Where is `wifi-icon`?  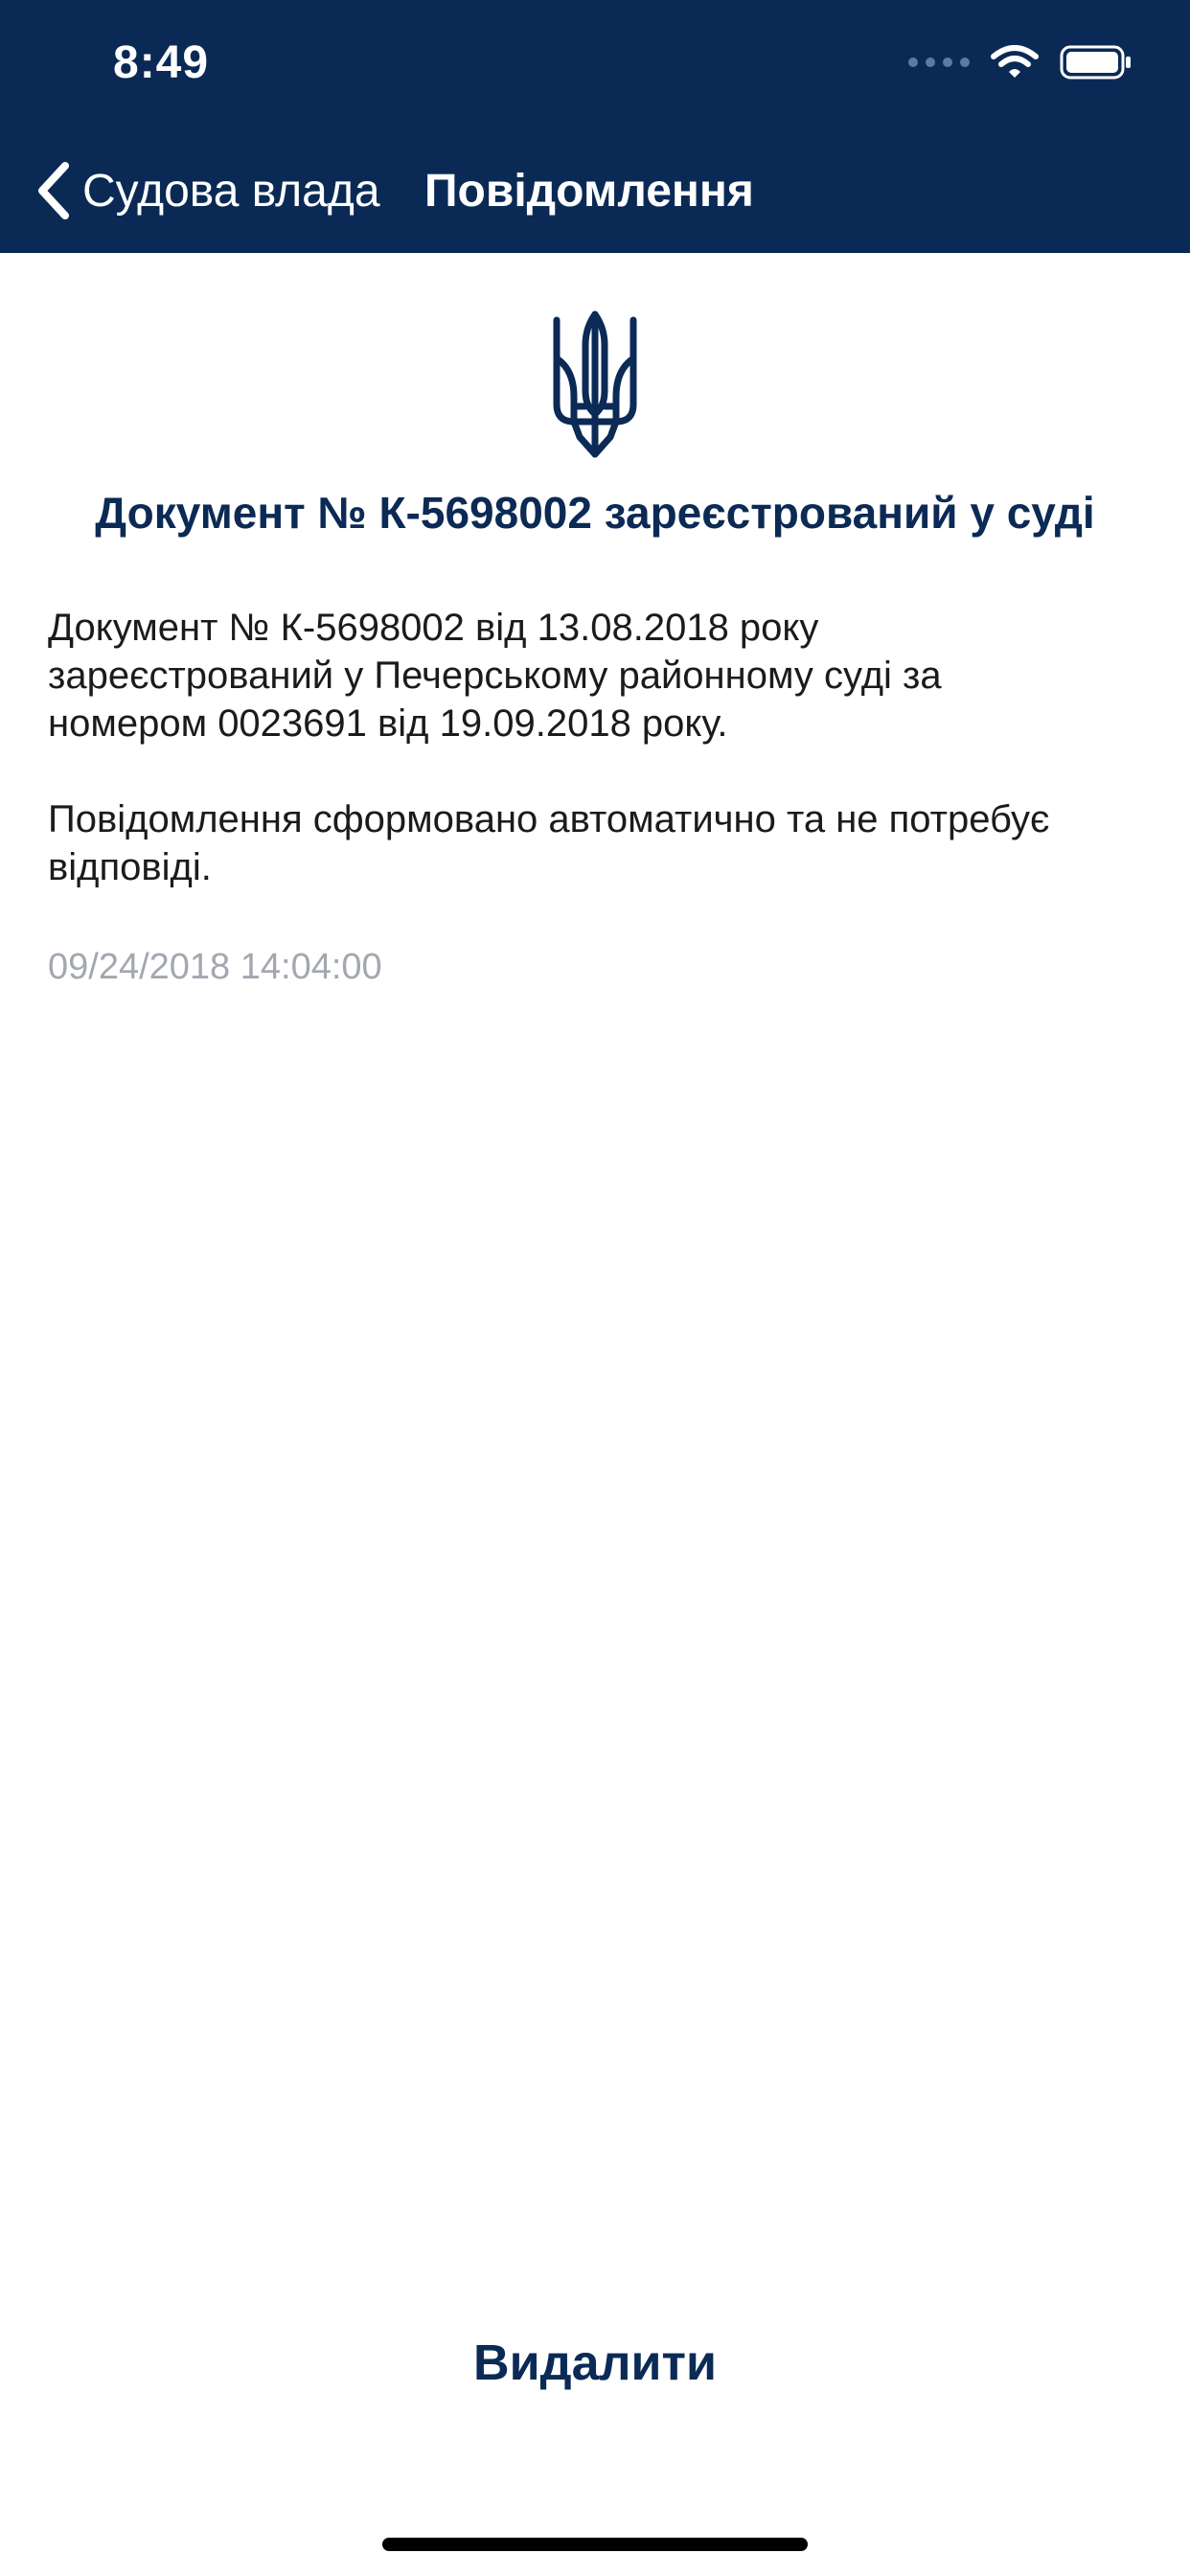 wifi-icon is located at coordinates (1015, 62).